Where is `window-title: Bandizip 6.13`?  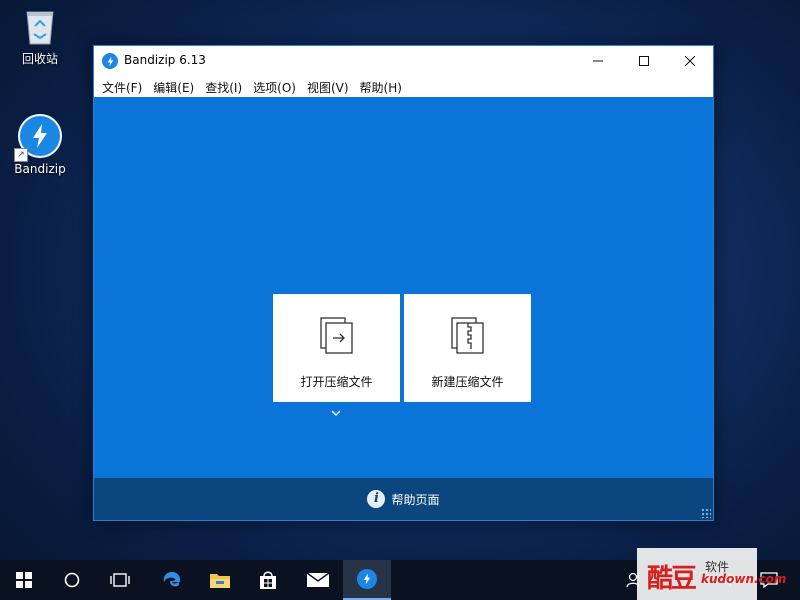 window-title: Bandizip 6.13 is located at coordinates (165, 60).